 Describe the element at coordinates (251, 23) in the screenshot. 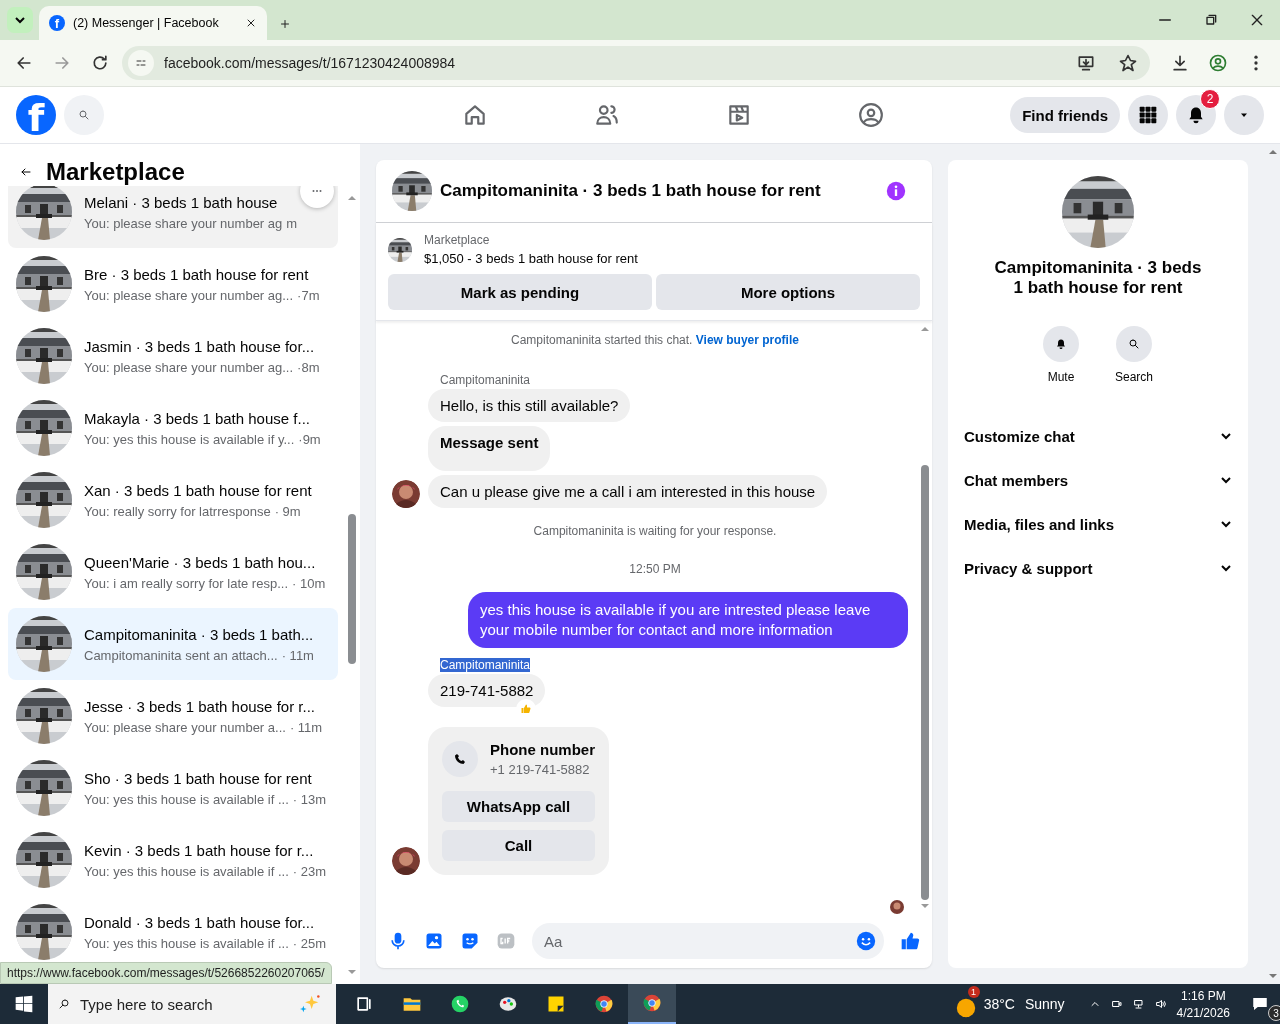

I see `close-icon` at that location.